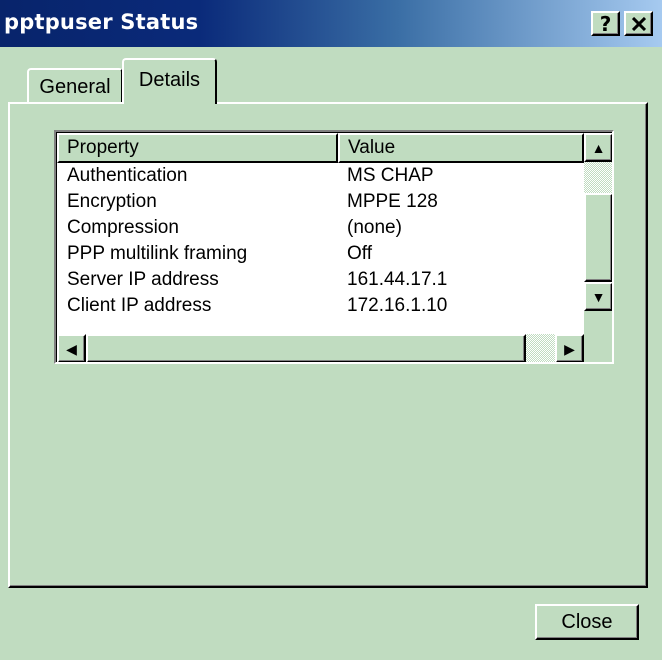 The height and width of the screenshot is (660, 662). What do you see at coordinates (397, 279) in the screenshot?
I see `value-cell: 161.44.17.1` at bounding box center [397, 279].